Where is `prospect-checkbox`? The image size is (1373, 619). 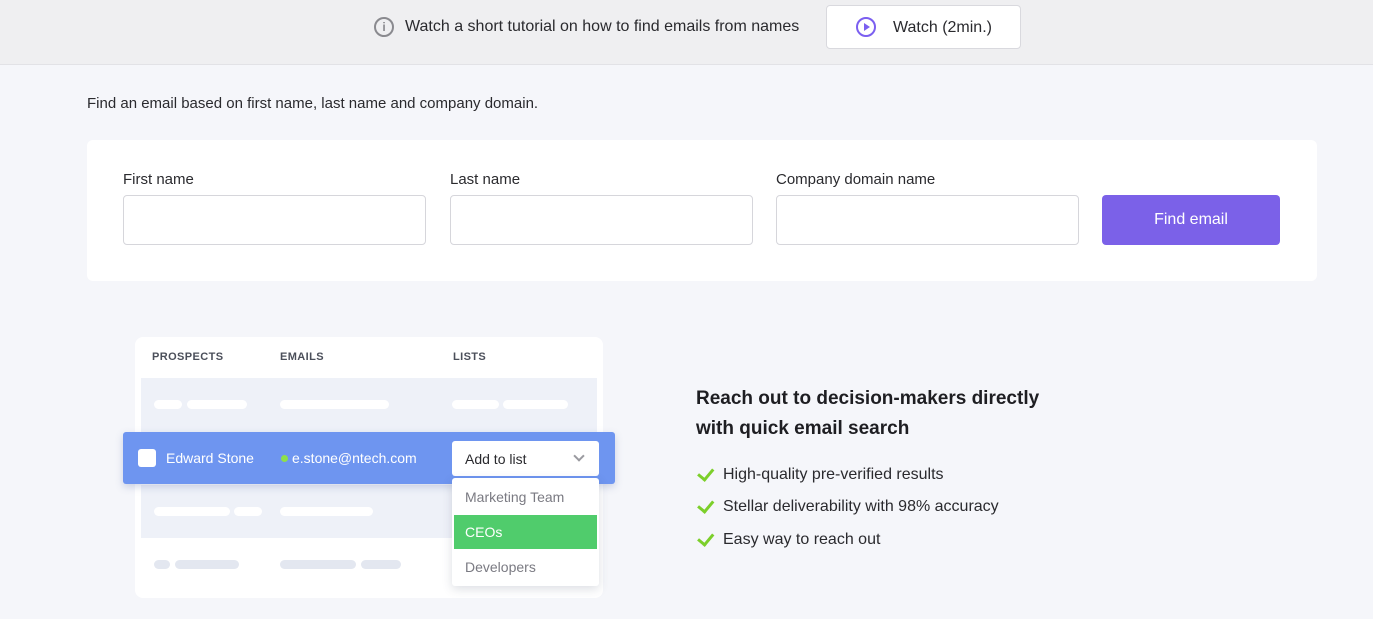
prospect-checkbox is located at coordinates (147, 458).